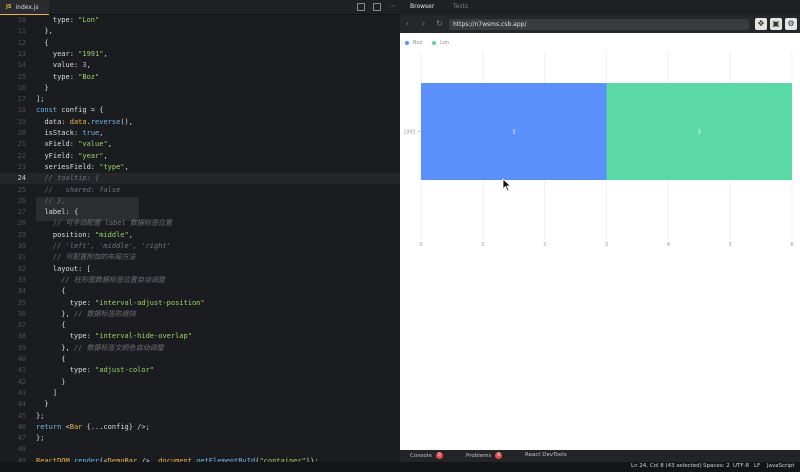 Image resolution: width=800 pixels, height=472 pixels. What do you see at coordinates (791, 24) in the screenshot?
I see `settings-icon: ⚙` at bounding box center [791, 24].